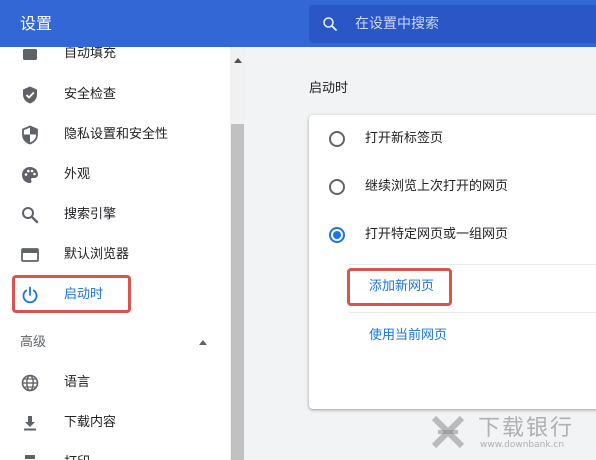 This screenshot has width=596, height=460. Describe the element at coordinates (526, 428) in the screenshot. I see `watermark-text: 下载银行` at that location.